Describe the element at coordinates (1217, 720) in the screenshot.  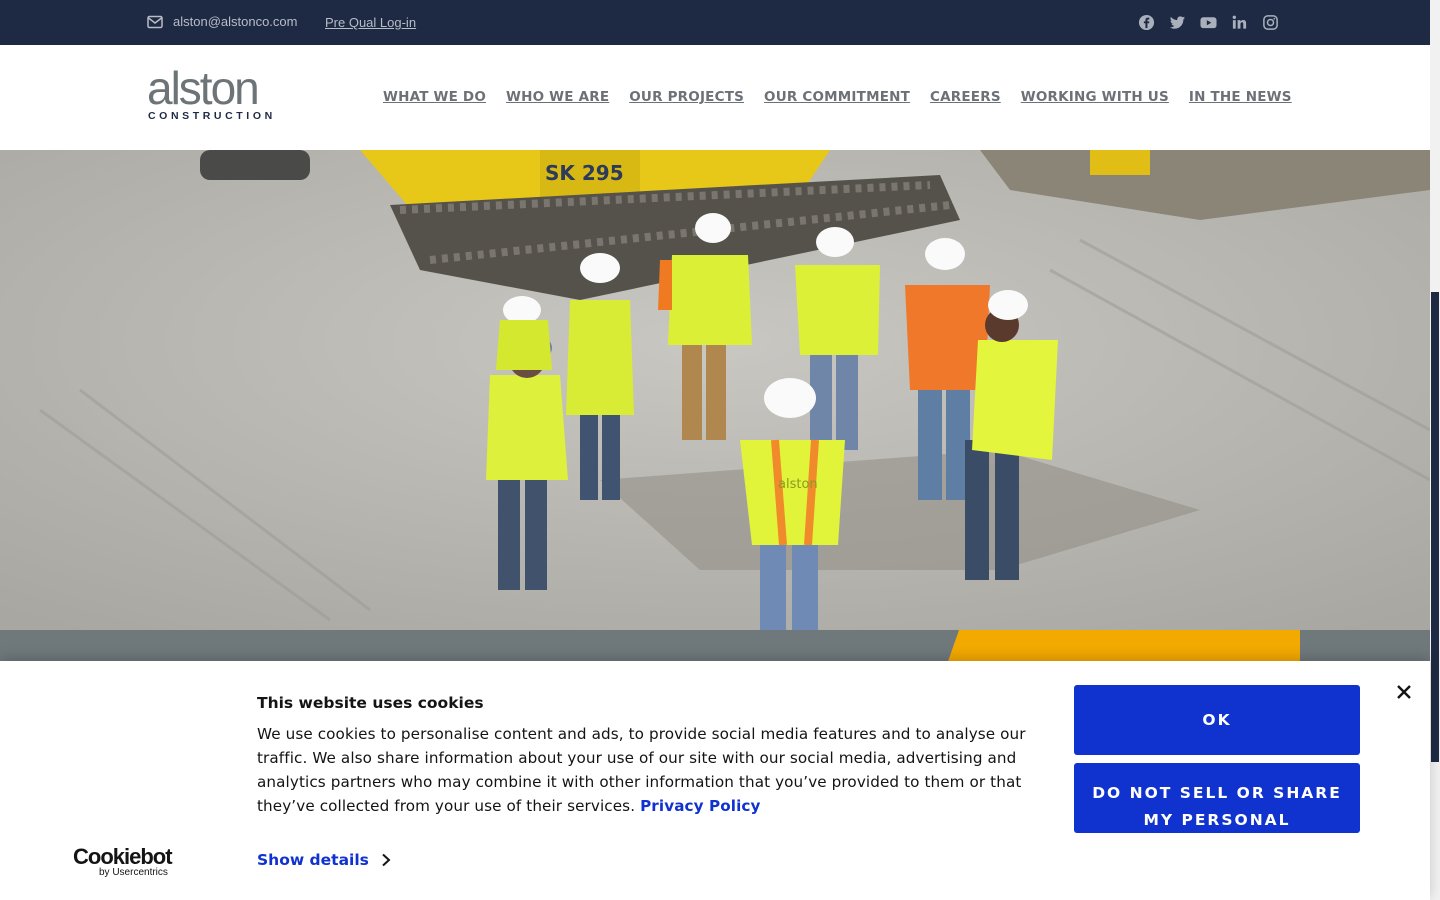
I see `cookie-ok-button: OK` at that location.